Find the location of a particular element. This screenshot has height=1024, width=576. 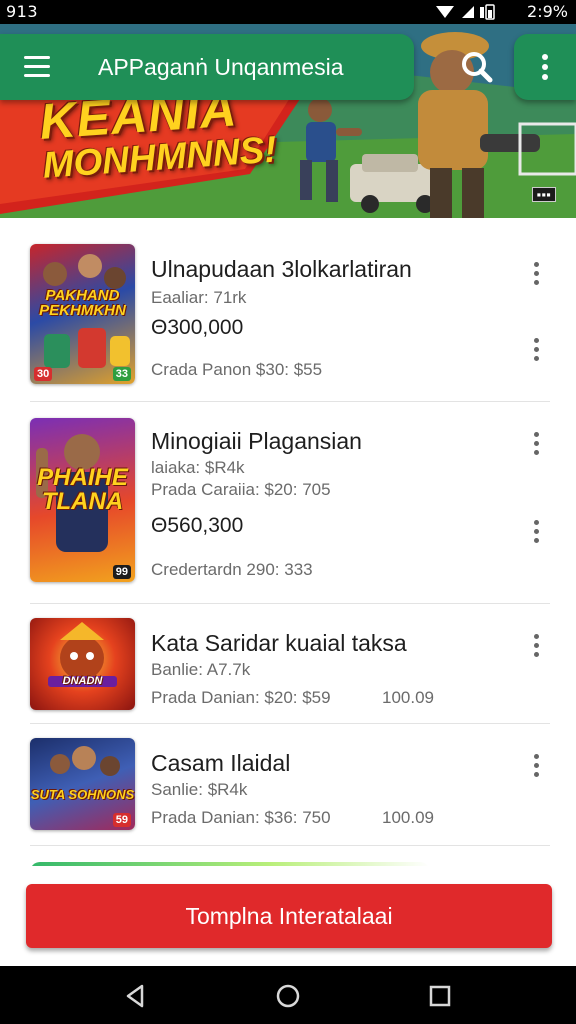

signal-battery-icon is located at coordinates (465, 12).